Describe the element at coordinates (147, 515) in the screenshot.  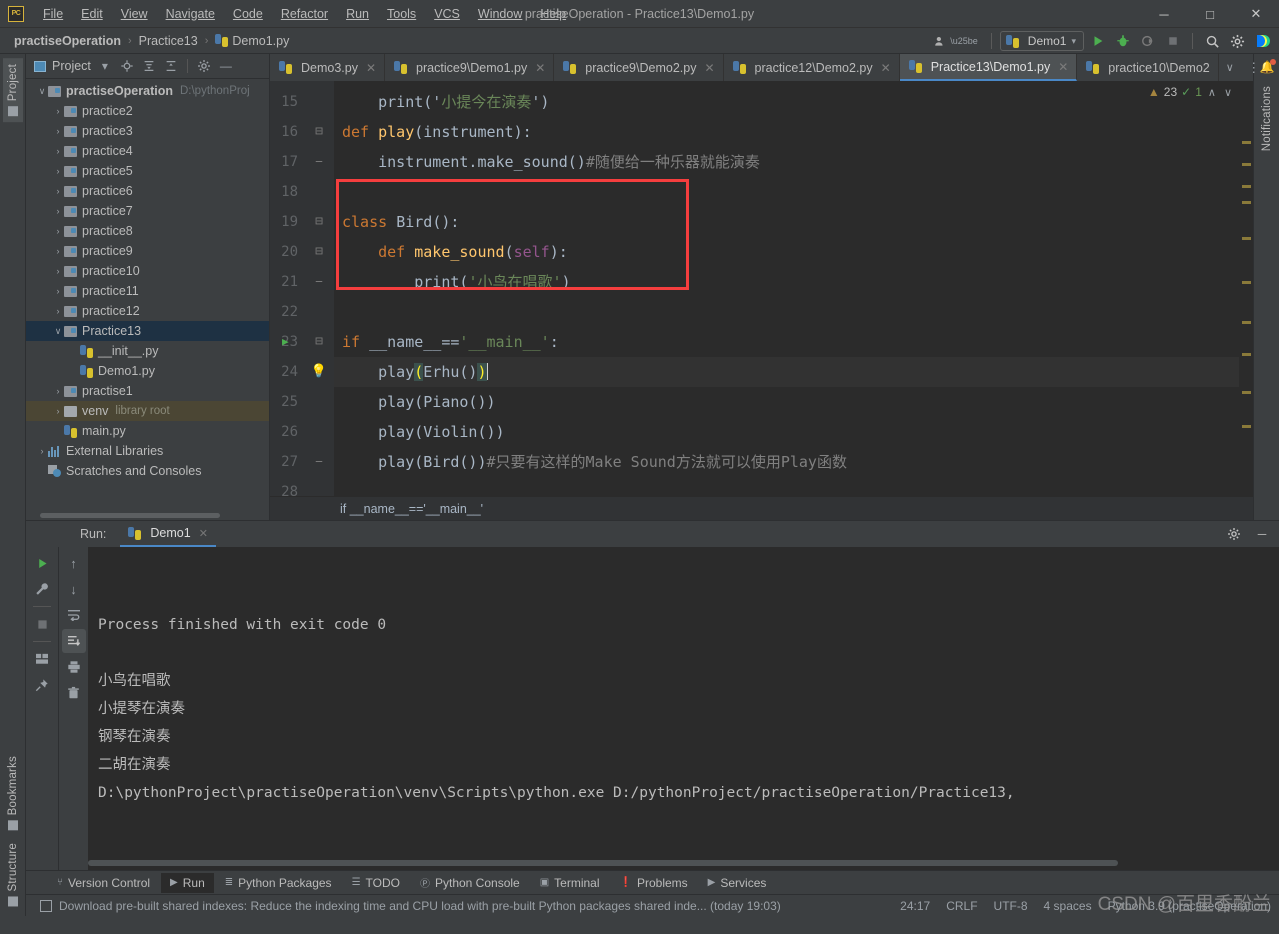
I see `project-horizontal-scrollbar` at that location.